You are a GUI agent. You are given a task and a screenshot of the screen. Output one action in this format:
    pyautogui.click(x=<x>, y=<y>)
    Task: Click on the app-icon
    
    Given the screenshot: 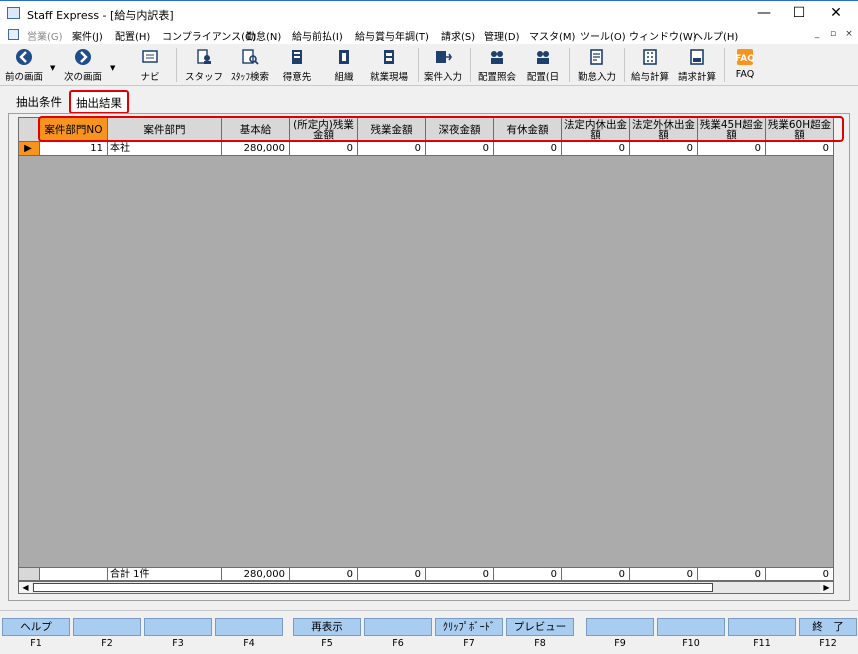 What is the action you would take?
    pyautogui.click(x=13, y=13)
    